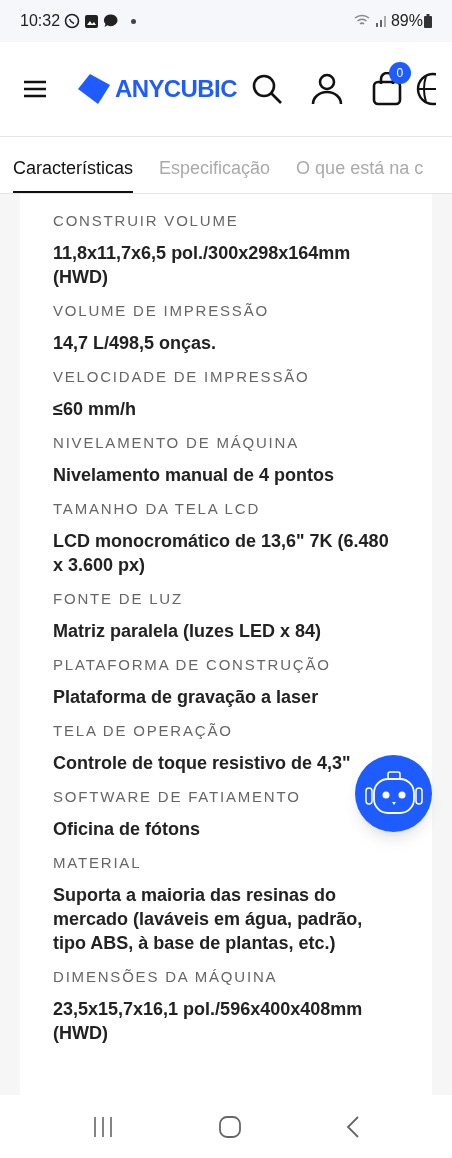 This screenshot has width=452, height=1158. Describe the element at coordinates (177, 443) in the screenshot. I see `spec-label: NIVELAMENTO DE MÁQUINA` at that location.